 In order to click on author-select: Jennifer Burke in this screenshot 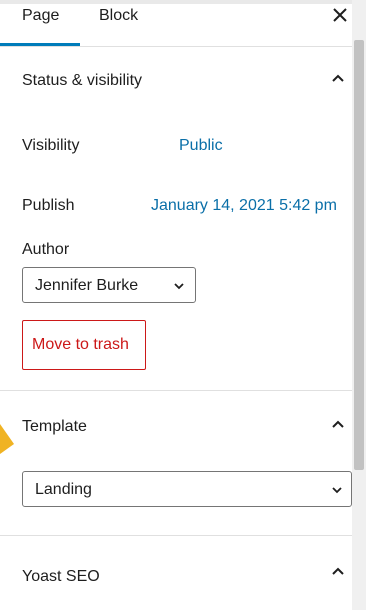, I will do `click(109, 285)`.